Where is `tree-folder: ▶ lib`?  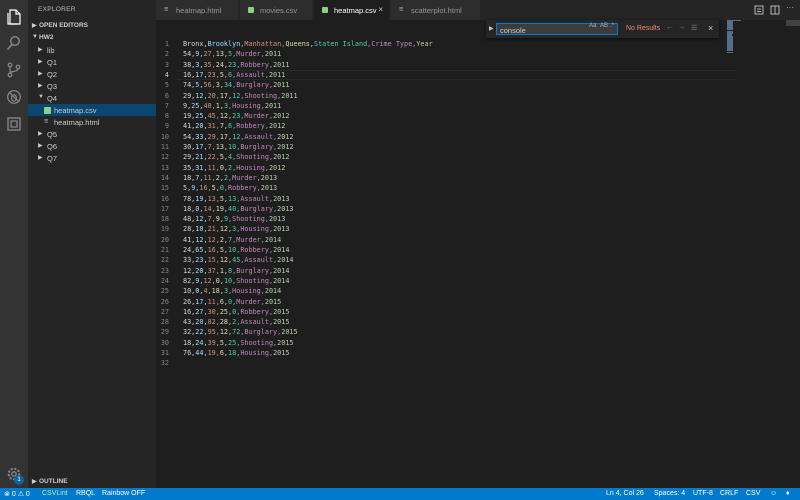 tree-folder: ▶ lib is located at coordinates (92, 50).